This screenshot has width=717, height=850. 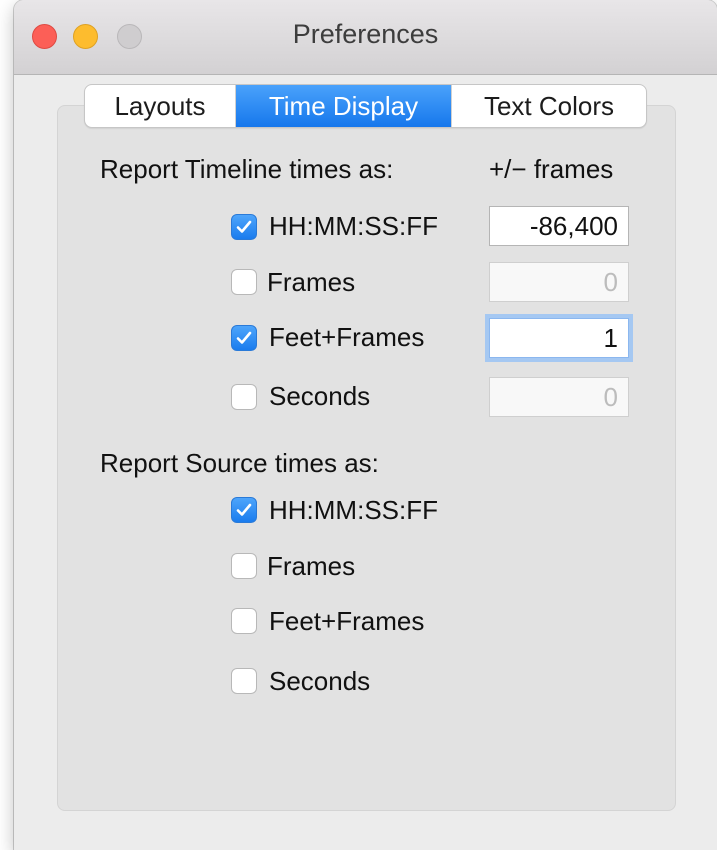 I want to click on source-seconds-label: Seconds, so click(x=319, y=681).